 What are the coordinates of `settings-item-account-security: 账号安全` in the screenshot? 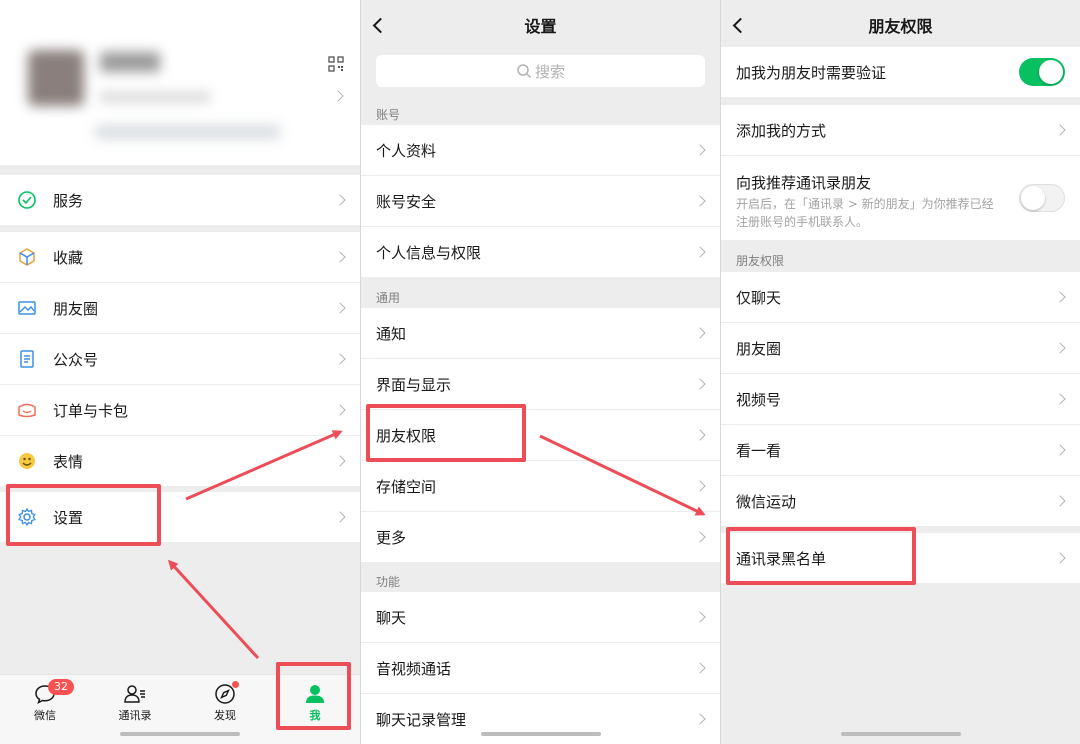 It's located at (540, 201).